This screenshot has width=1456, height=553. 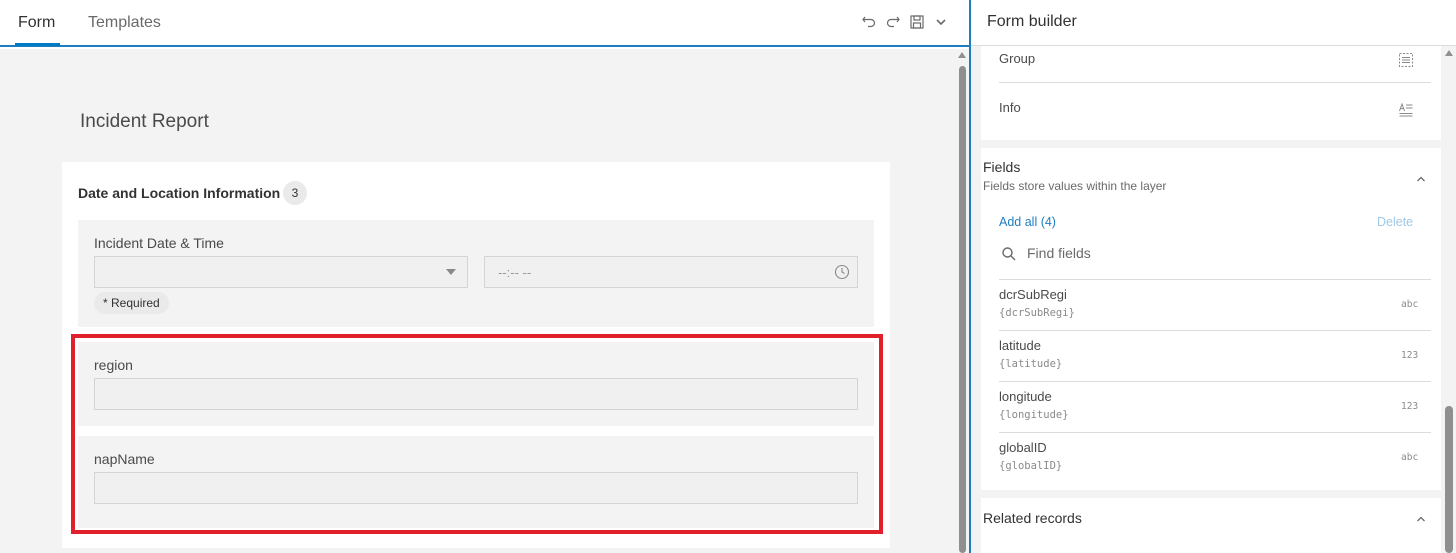 What do you see at coordinates (1406, 109) in the screenshot?
I see `text-info-icon` at bounding box center [1406, 109].